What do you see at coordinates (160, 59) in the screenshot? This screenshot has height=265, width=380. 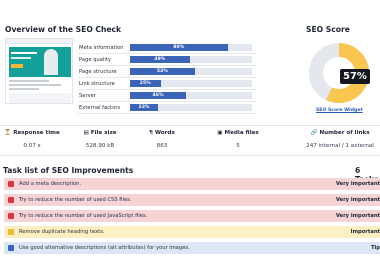 I see `metric-bar-fill: 49%` at bounding box center [160, 59].